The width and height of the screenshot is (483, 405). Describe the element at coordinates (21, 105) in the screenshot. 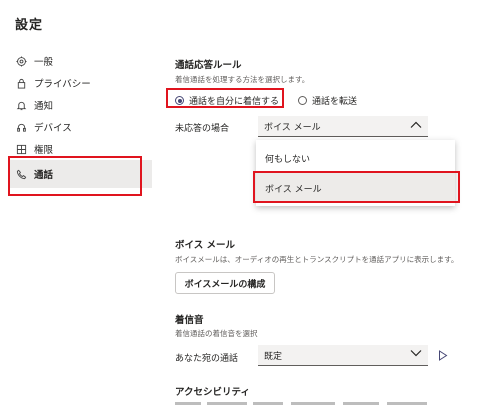

I see `bell-icon` at that location.